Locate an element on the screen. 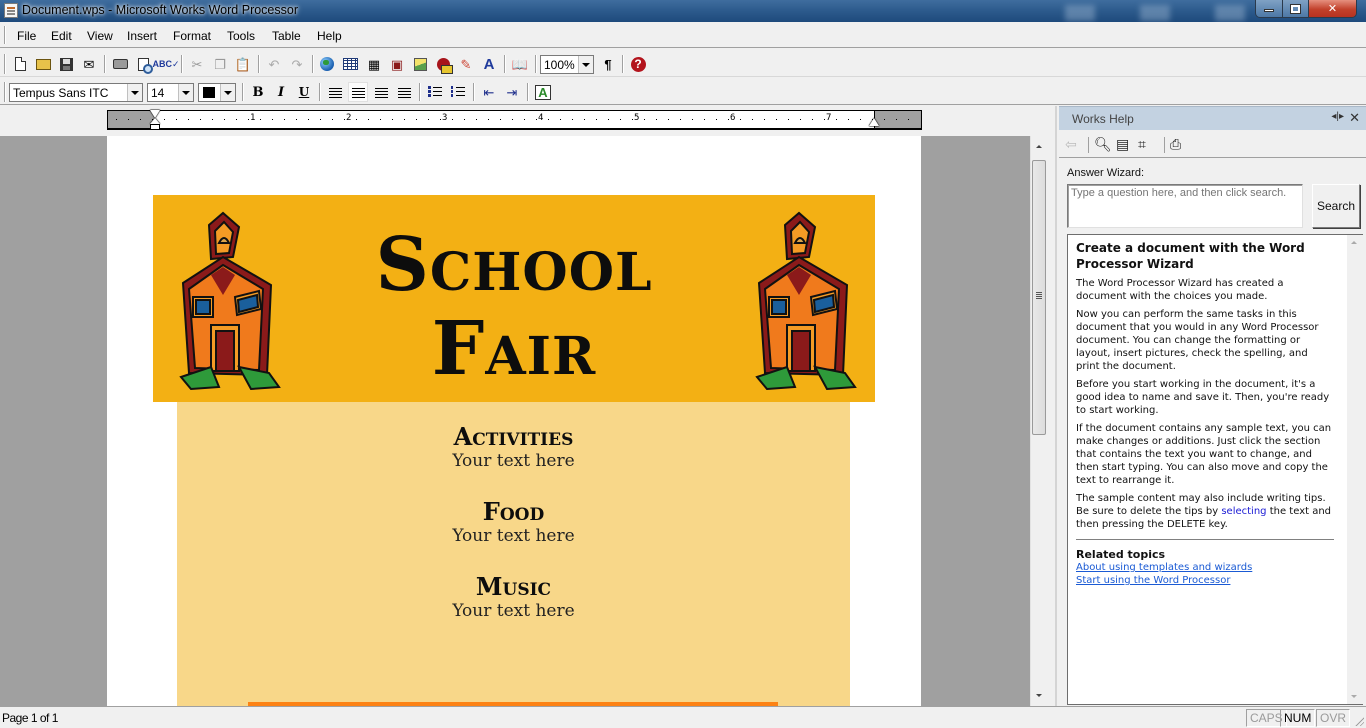  save-button is located at coordinates (66, 64).